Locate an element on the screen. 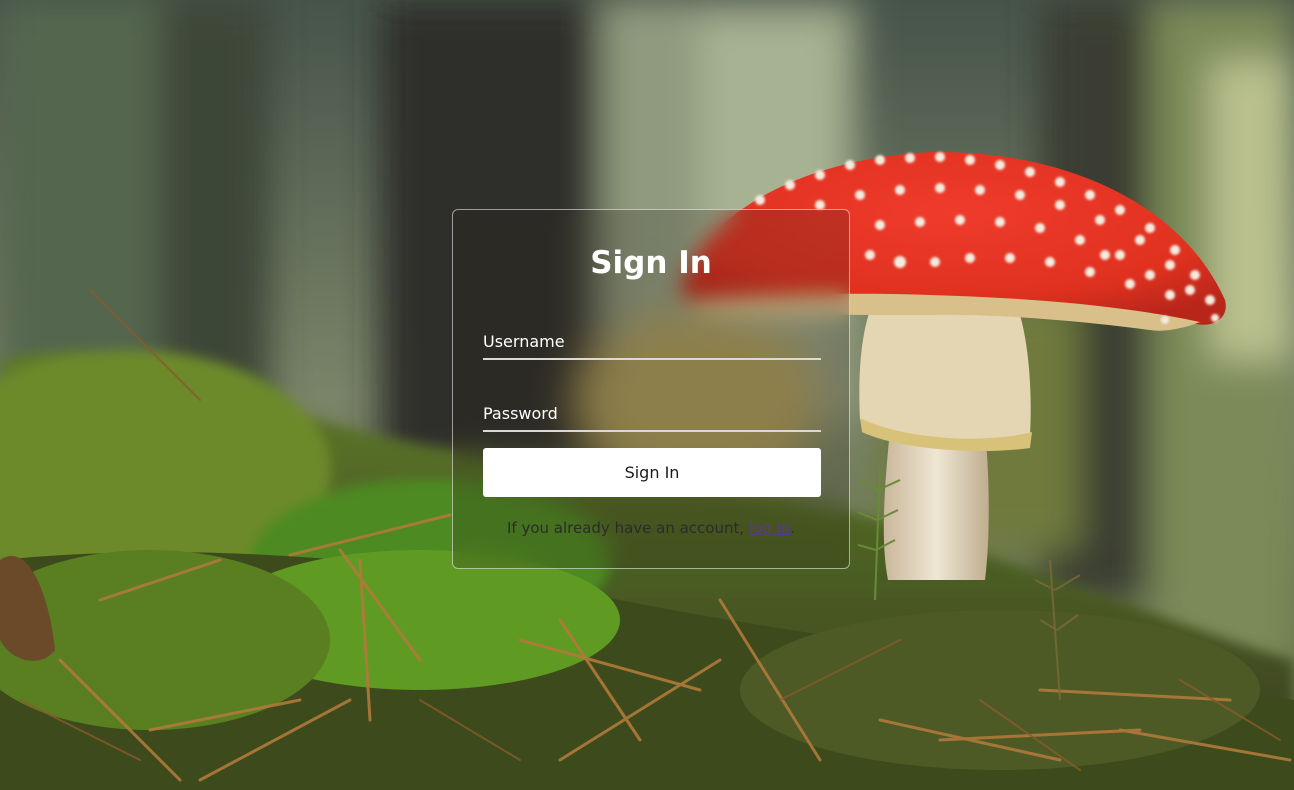 The height and width of the screenshot is (790, 1294). account-prompt-text: If you already have an account, is located at coordinates (627, 528).